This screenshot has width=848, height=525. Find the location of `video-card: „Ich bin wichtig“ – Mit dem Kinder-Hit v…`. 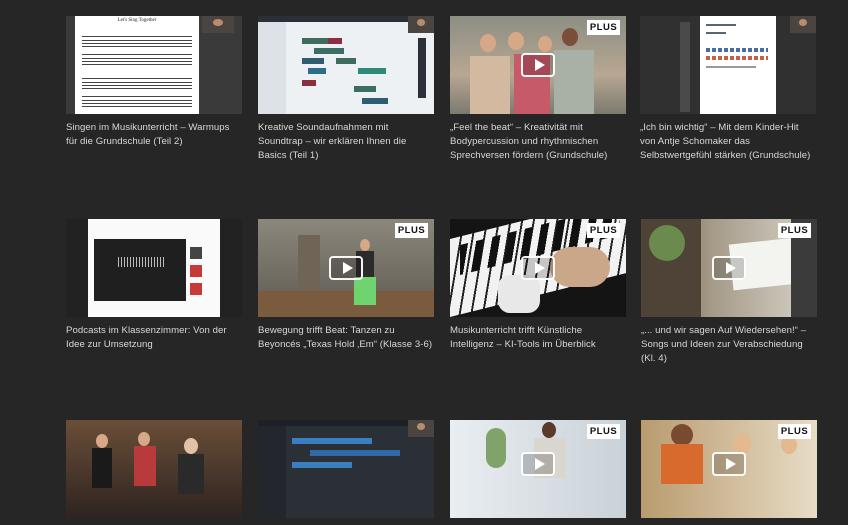

video-card: „Ich bin wichtig“ – Mit dem Kinder-Hit v… is located at coordinates (728, 89).